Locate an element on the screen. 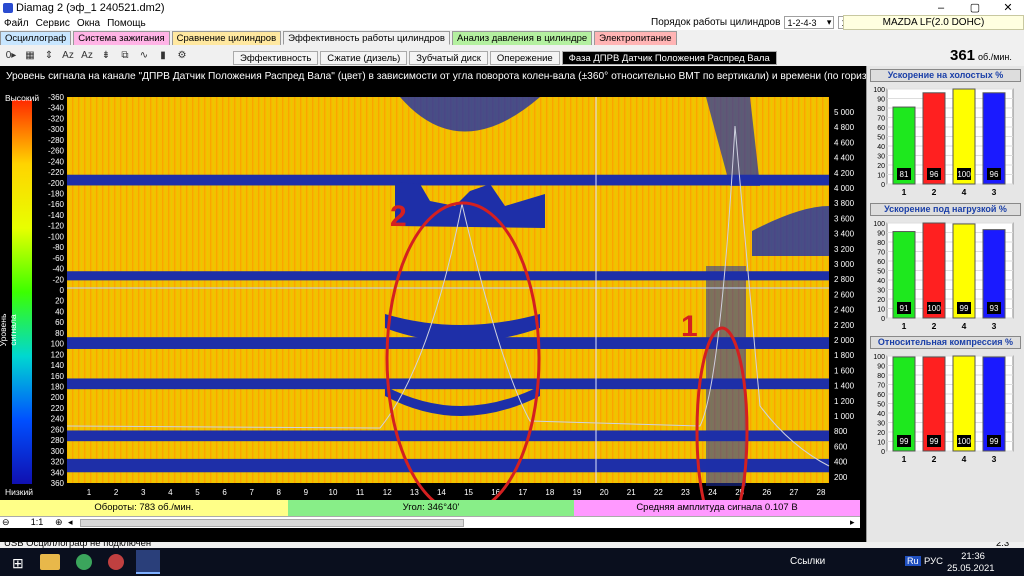  rpm-value: 361 is located at coordinates (963, 55).